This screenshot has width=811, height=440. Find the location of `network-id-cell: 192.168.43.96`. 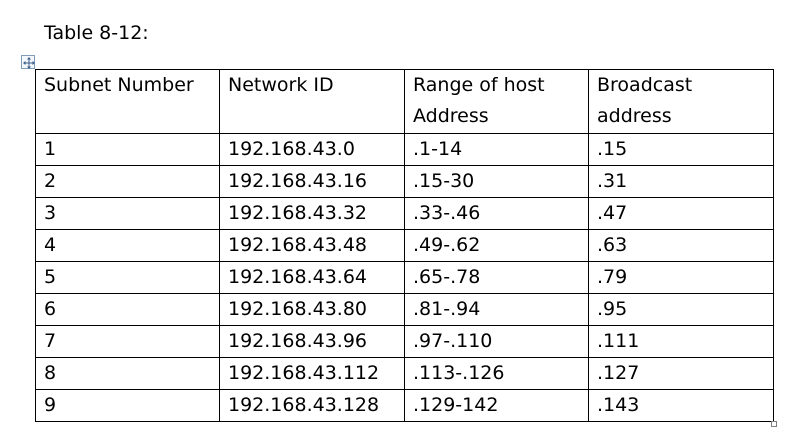

network-id-cell: 192.168.43.96 is located at coordinates (312, 341).